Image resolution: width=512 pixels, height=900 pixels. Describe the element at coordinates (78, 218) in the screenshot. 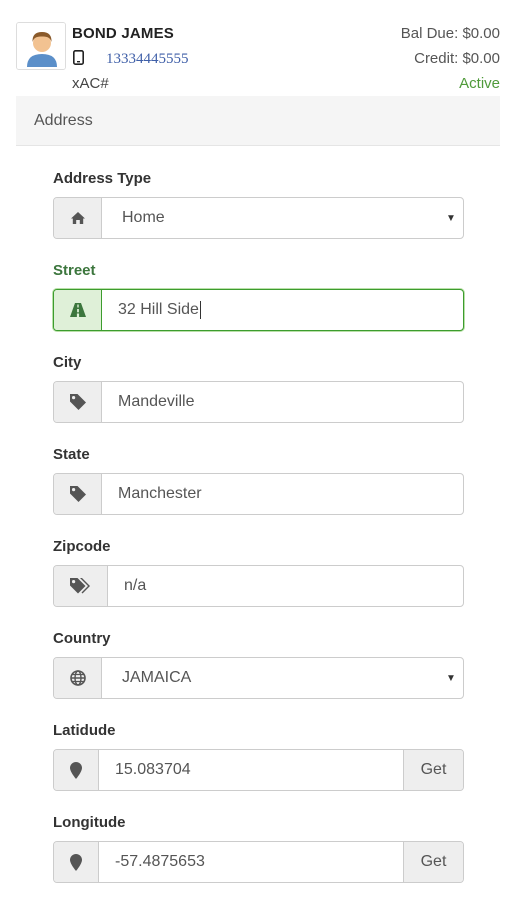

I see `home-icon` at that location.